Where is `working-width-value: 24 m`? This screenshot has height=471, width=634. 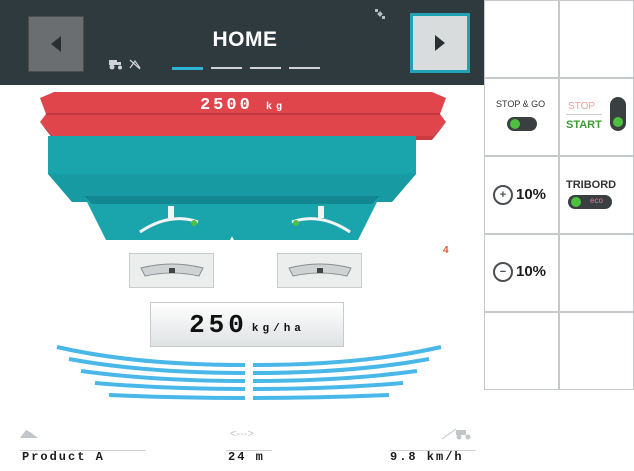
working-width-value: 24 m is located at coordinates (246, 457).